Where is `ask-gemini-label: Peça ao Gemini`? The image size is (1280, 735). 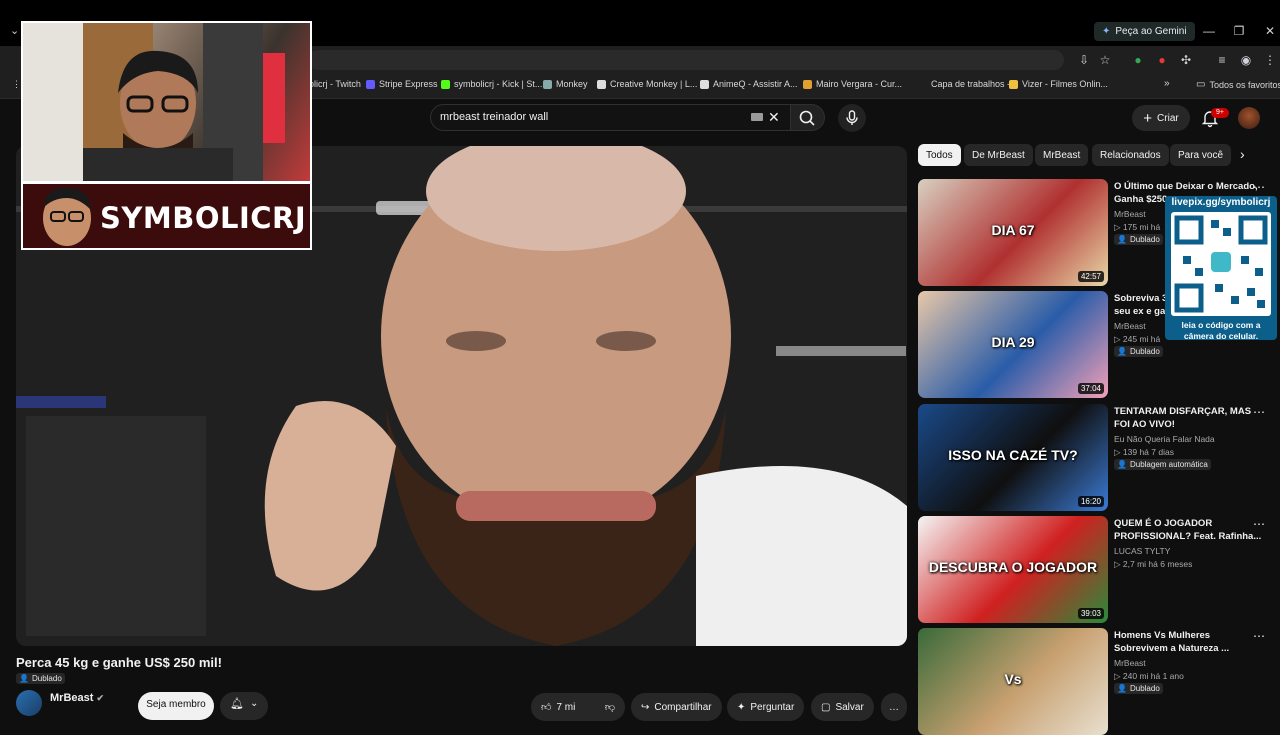
ask-gemini-label: Peça ao Gemini is located at coordinates (1151, 31).